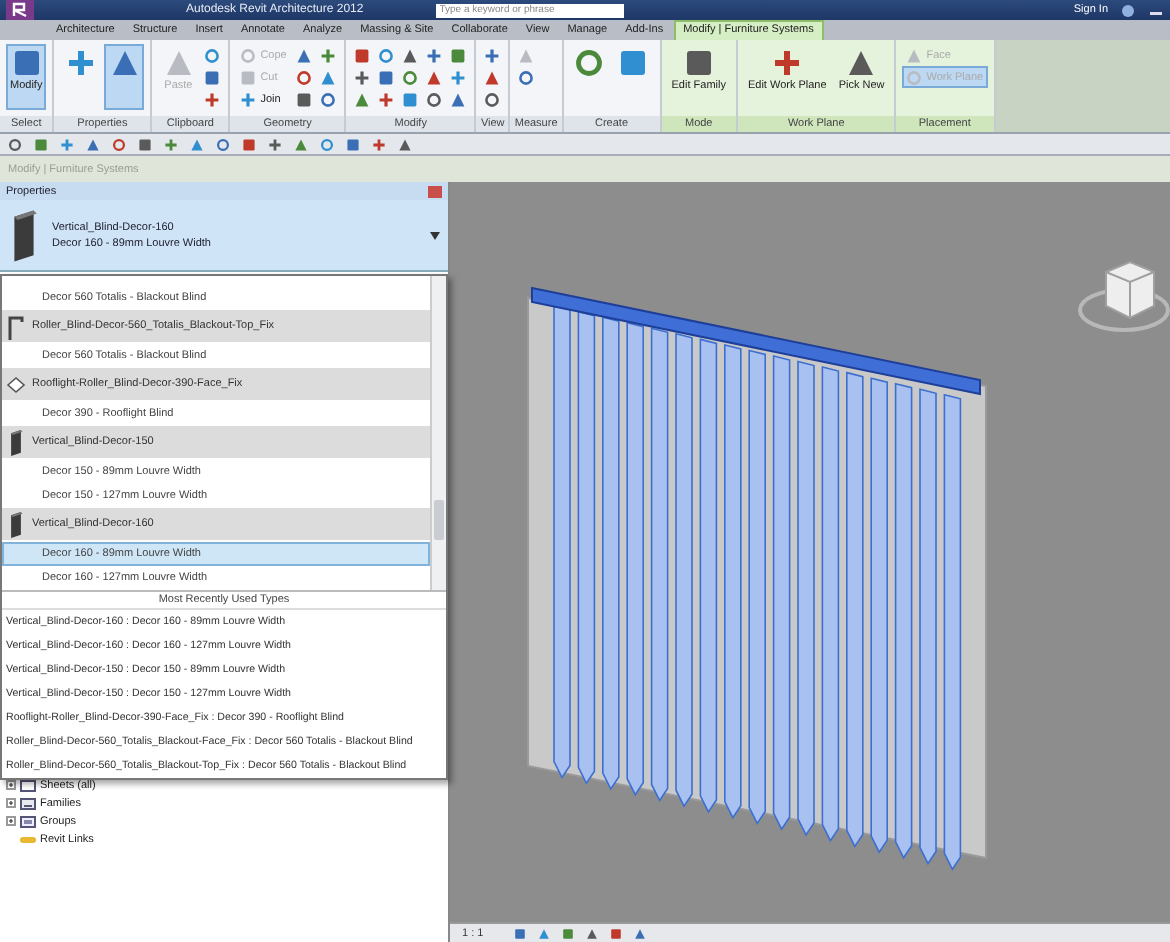 This screenshot has height=942, width=1170. I want to click on bracket-icon, so click(16, 326).